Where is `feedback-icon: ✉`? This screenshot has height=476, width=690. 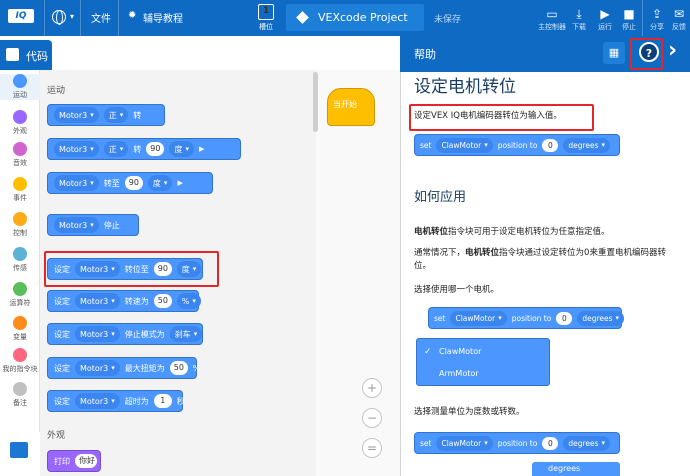
feedback-icon: ✉ is located at coordinates (679, 14).